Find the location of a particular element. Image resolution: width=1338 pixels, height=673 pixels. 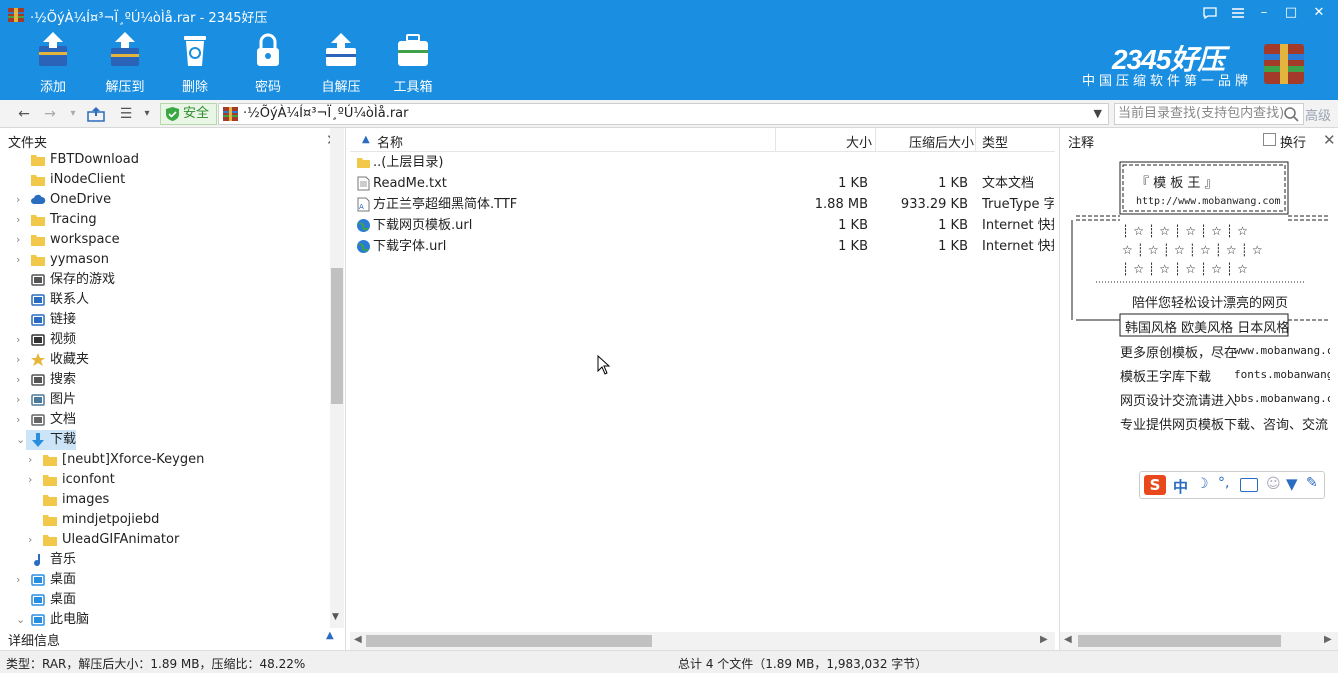

scroll-down-icon: ▼ is located at coordinates (335, 617).